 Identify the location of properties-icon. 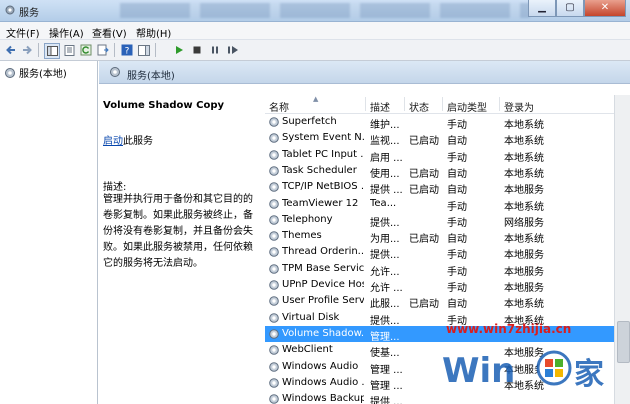
(69, 50).